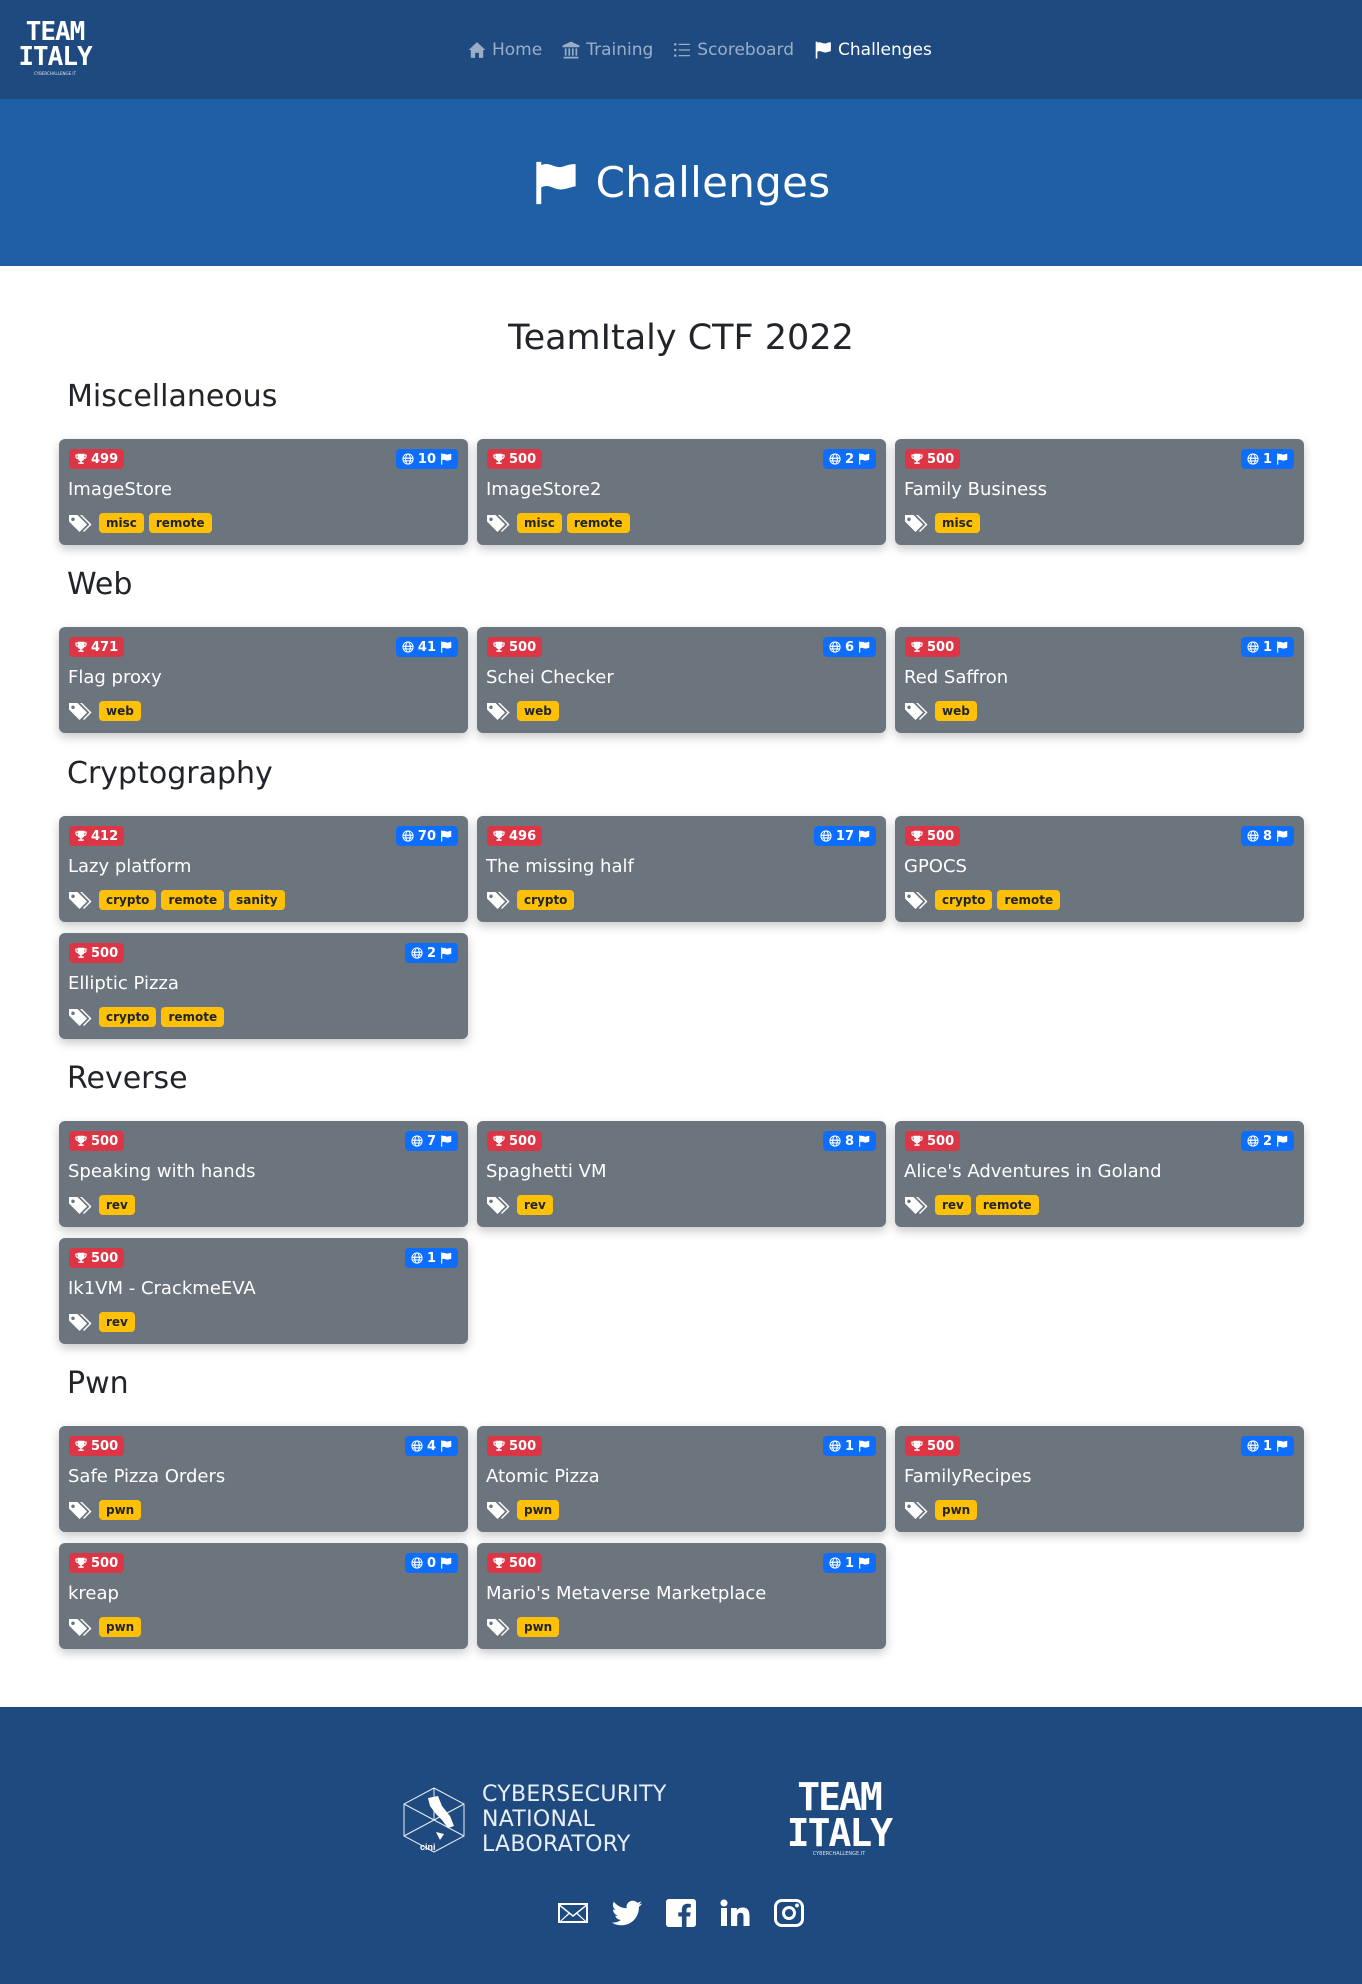 The width and height of the screenshot is (1362, 1984). What do you see at coordinates (733, 50) in the screenshot?
I see `nav-scoreboard: Scoreboard` at bounding box center [733, 50].